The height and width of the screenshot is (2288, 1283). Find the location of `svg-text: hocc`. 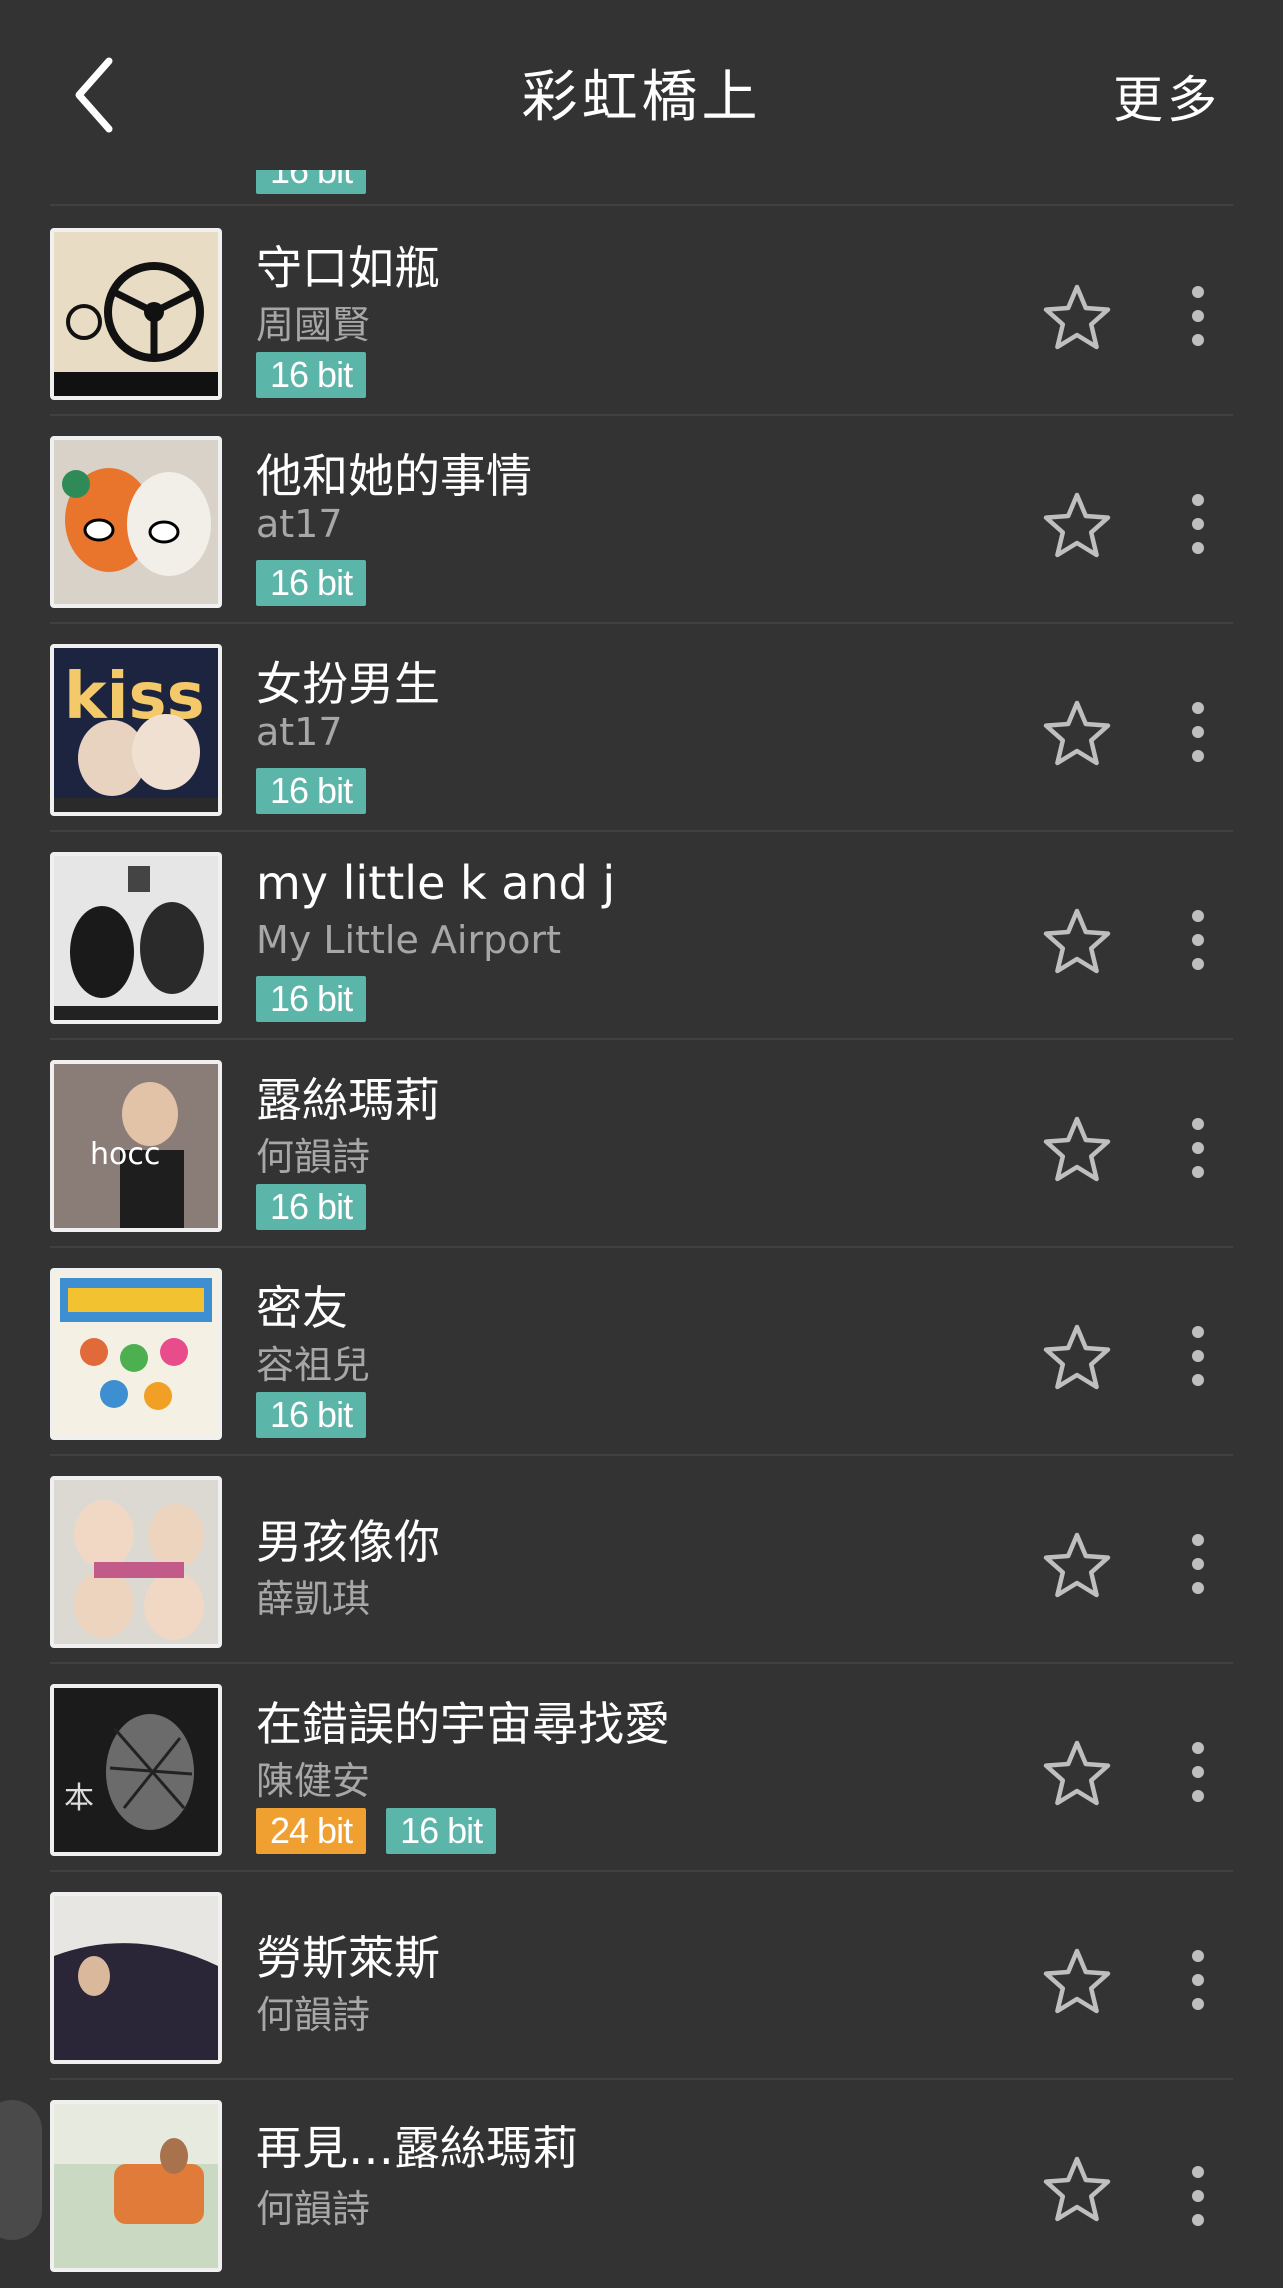

svg-text: hocc is located at coordinates (125, 1154).